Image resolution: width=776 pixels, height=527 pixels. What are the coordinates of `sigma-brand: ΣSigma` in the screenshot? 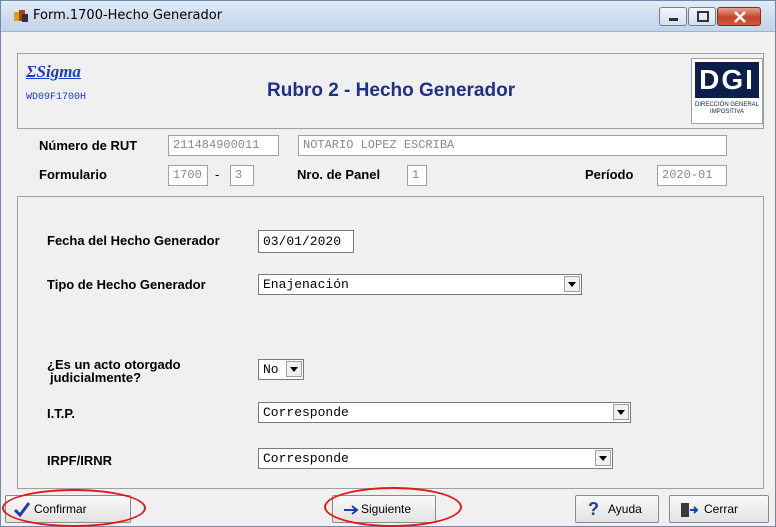 It's located at (53, 71).